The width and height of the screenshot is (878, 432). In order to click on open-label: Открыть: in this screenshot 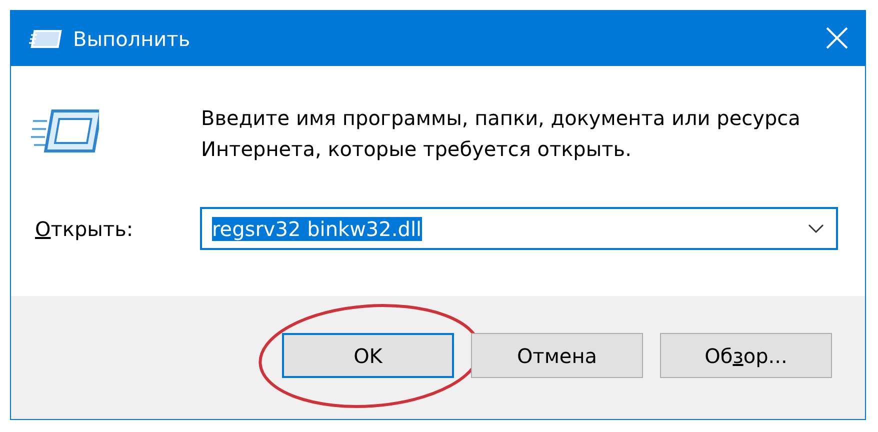, I will do `click(84, 228)`.